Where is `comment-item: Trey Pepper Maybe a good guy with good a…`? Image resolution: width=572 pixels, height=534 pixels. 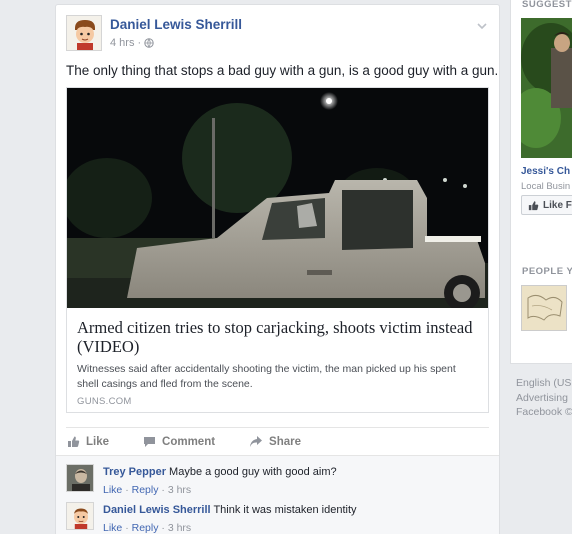 comment-item: Trey Pepper Maybe a good guy with good a… is located at coordinates (276, 483).